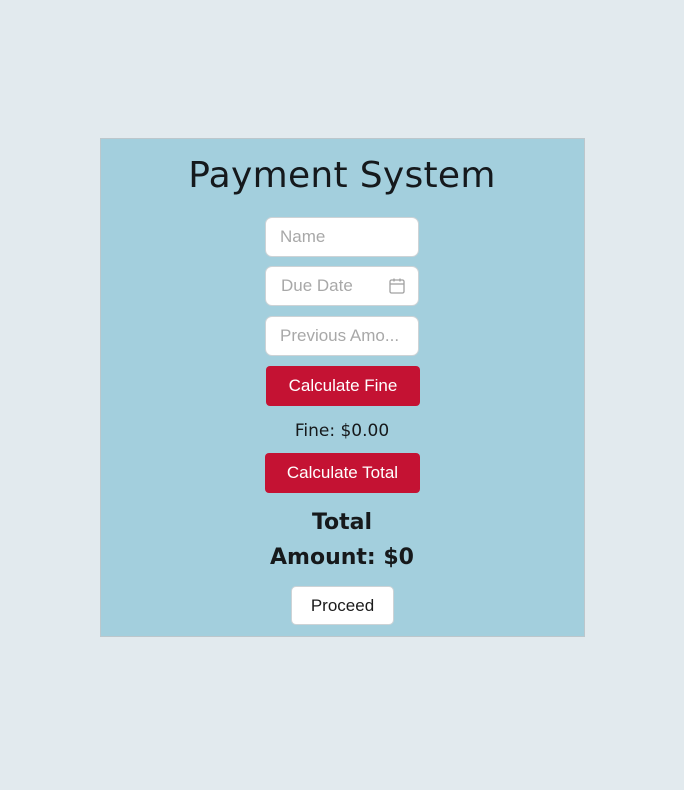  What do you see at coordinates (342, 540) in the screenshot?
I see `total-amount: Total Amount: $0` at bounding box center [342, 540].